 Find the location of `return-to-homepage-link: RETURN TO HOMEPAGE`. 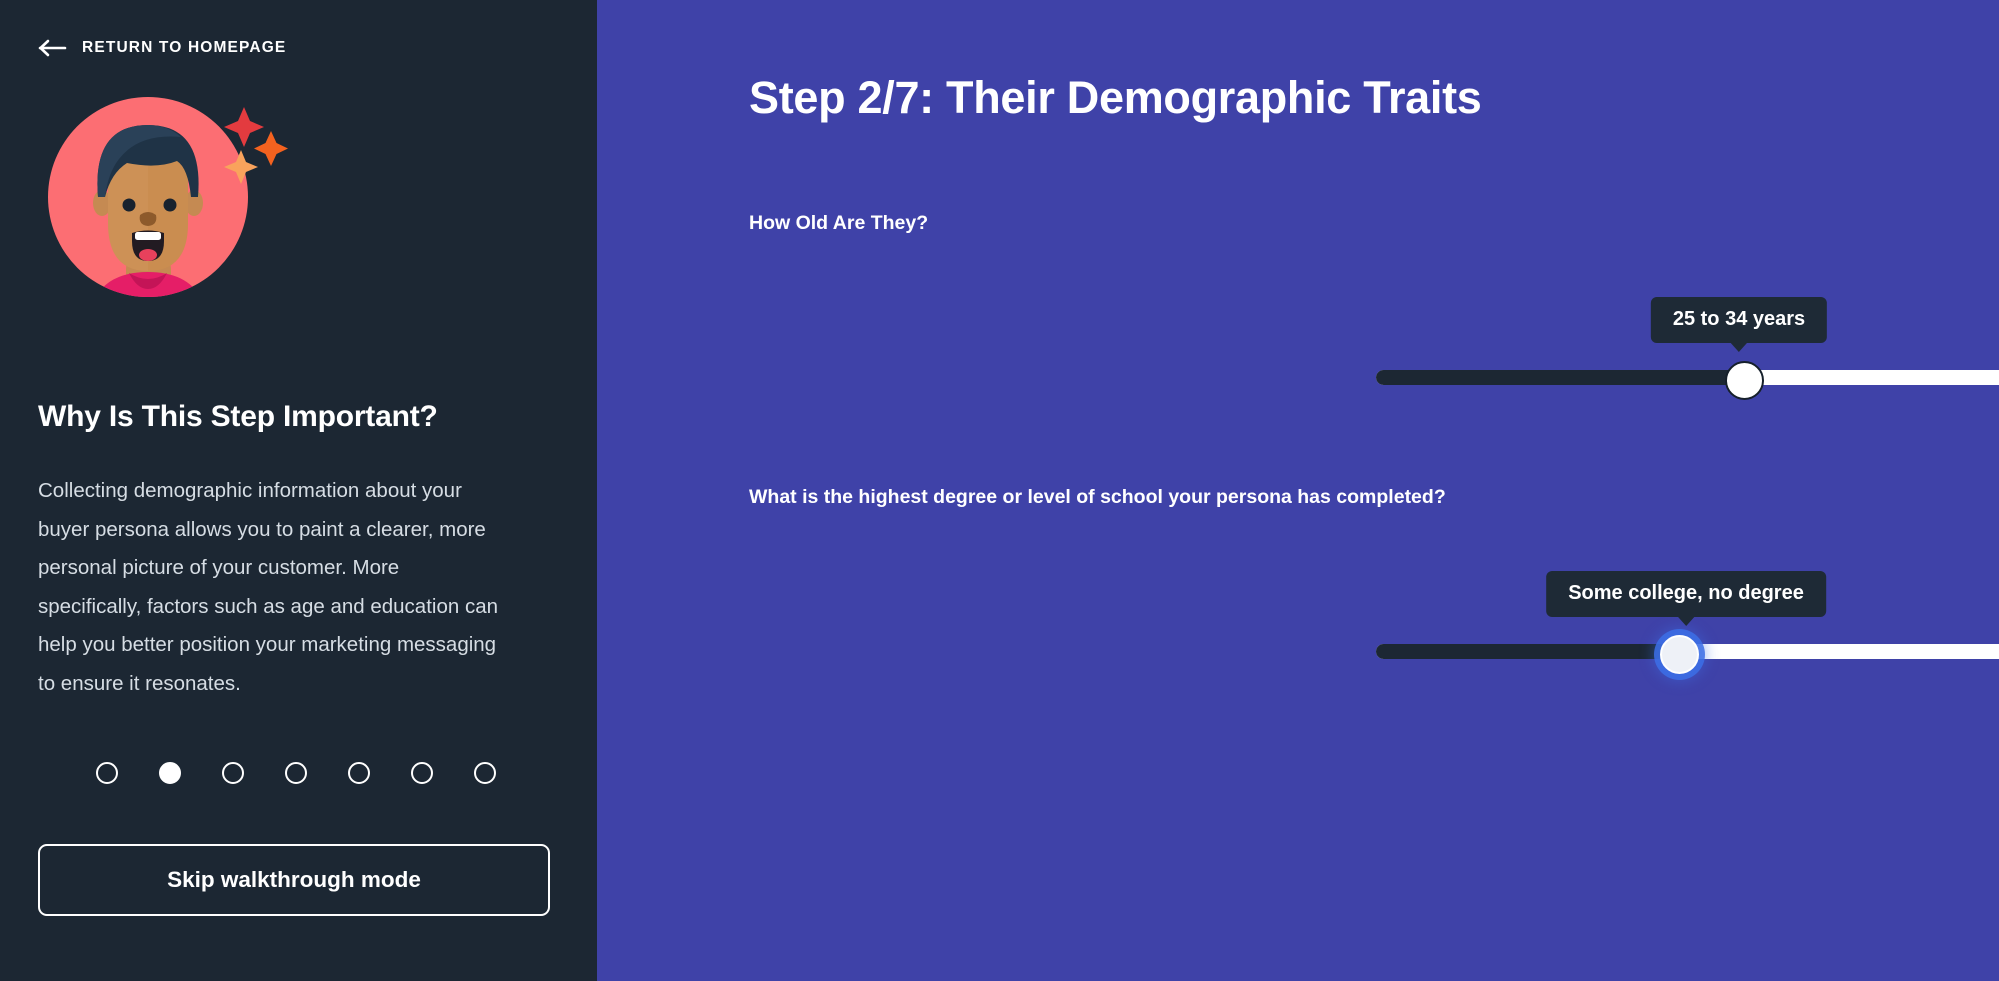

return-to-homepage-link: RETURN TO HOMEPAGE is located at coordinates (162, 48).